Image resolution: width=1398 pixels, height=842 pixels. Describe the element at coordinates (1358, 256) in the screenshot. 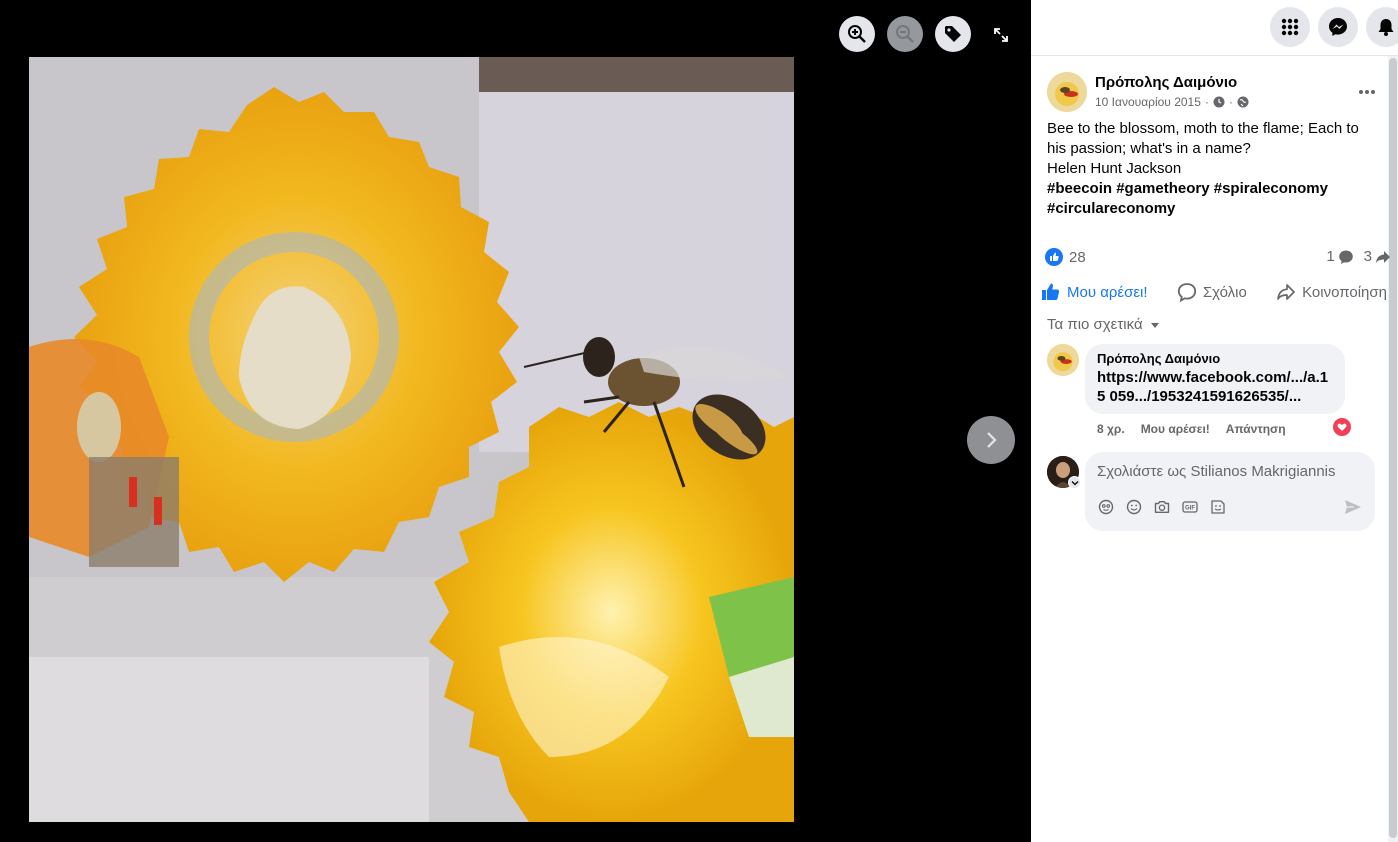

I see `engagement-counts: 1 3` at that location.